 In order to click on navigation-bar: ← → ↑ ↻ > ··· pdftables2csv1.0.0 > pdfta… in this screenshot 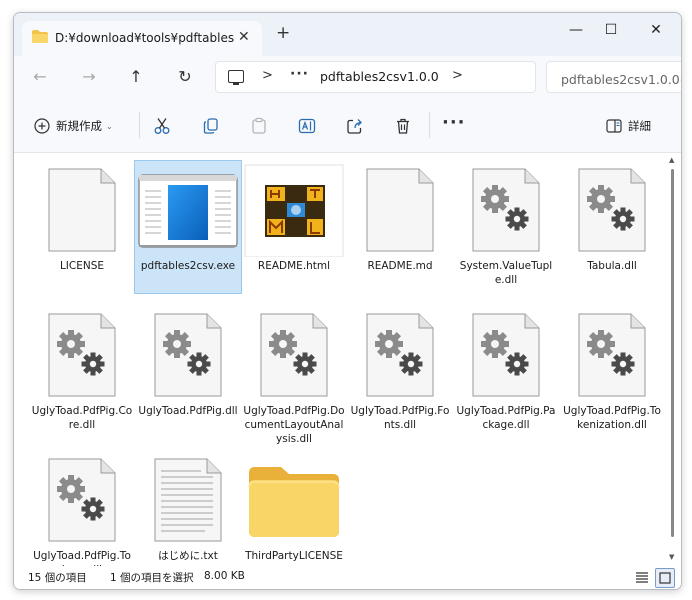, I will do `click(347, 77)`.